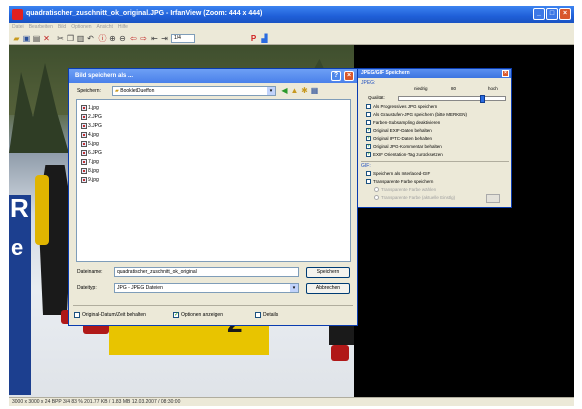 The width and height of the screenshot is (582, 409). I want to click on opt-keep-exif: ✓ Original EXIF-Daten behalten, so click(399, 130).